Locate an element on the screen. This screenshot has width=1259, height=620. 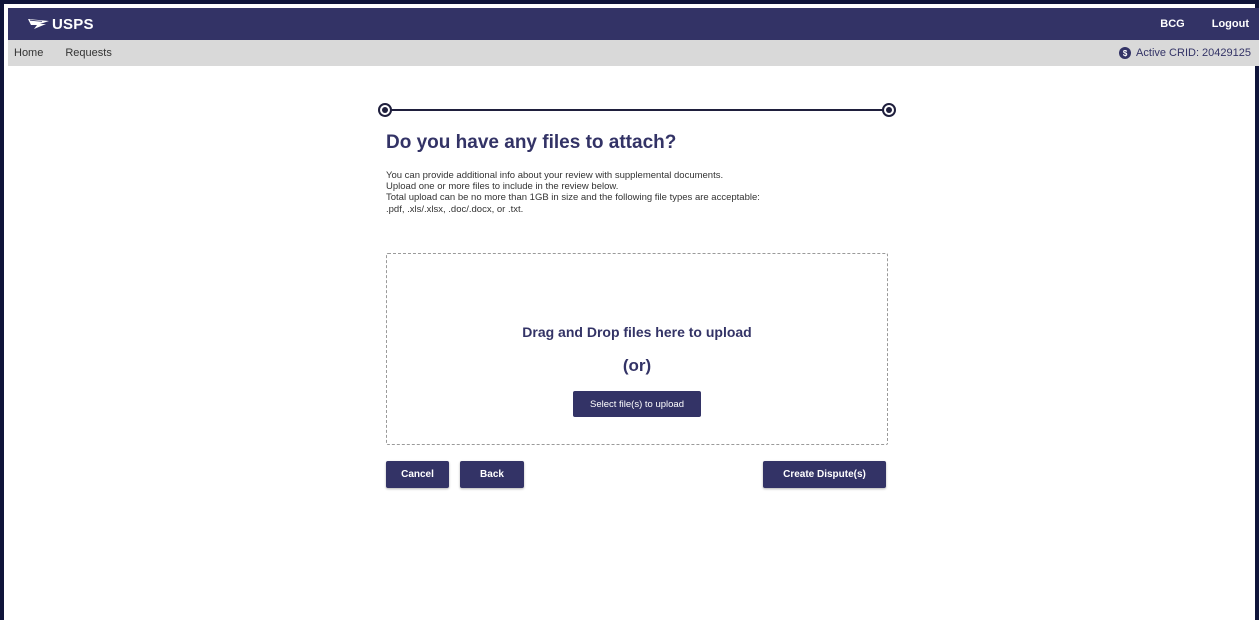
dropzone-or: (or) is located at coordinates (637, 365).